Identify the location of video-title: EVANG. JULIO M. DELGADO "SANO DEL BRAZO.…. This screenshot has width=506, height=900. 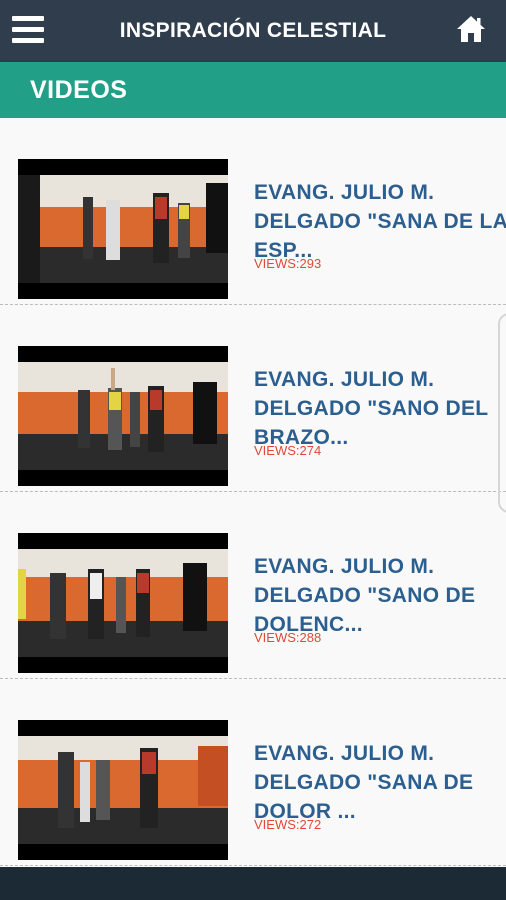
(380, 408).